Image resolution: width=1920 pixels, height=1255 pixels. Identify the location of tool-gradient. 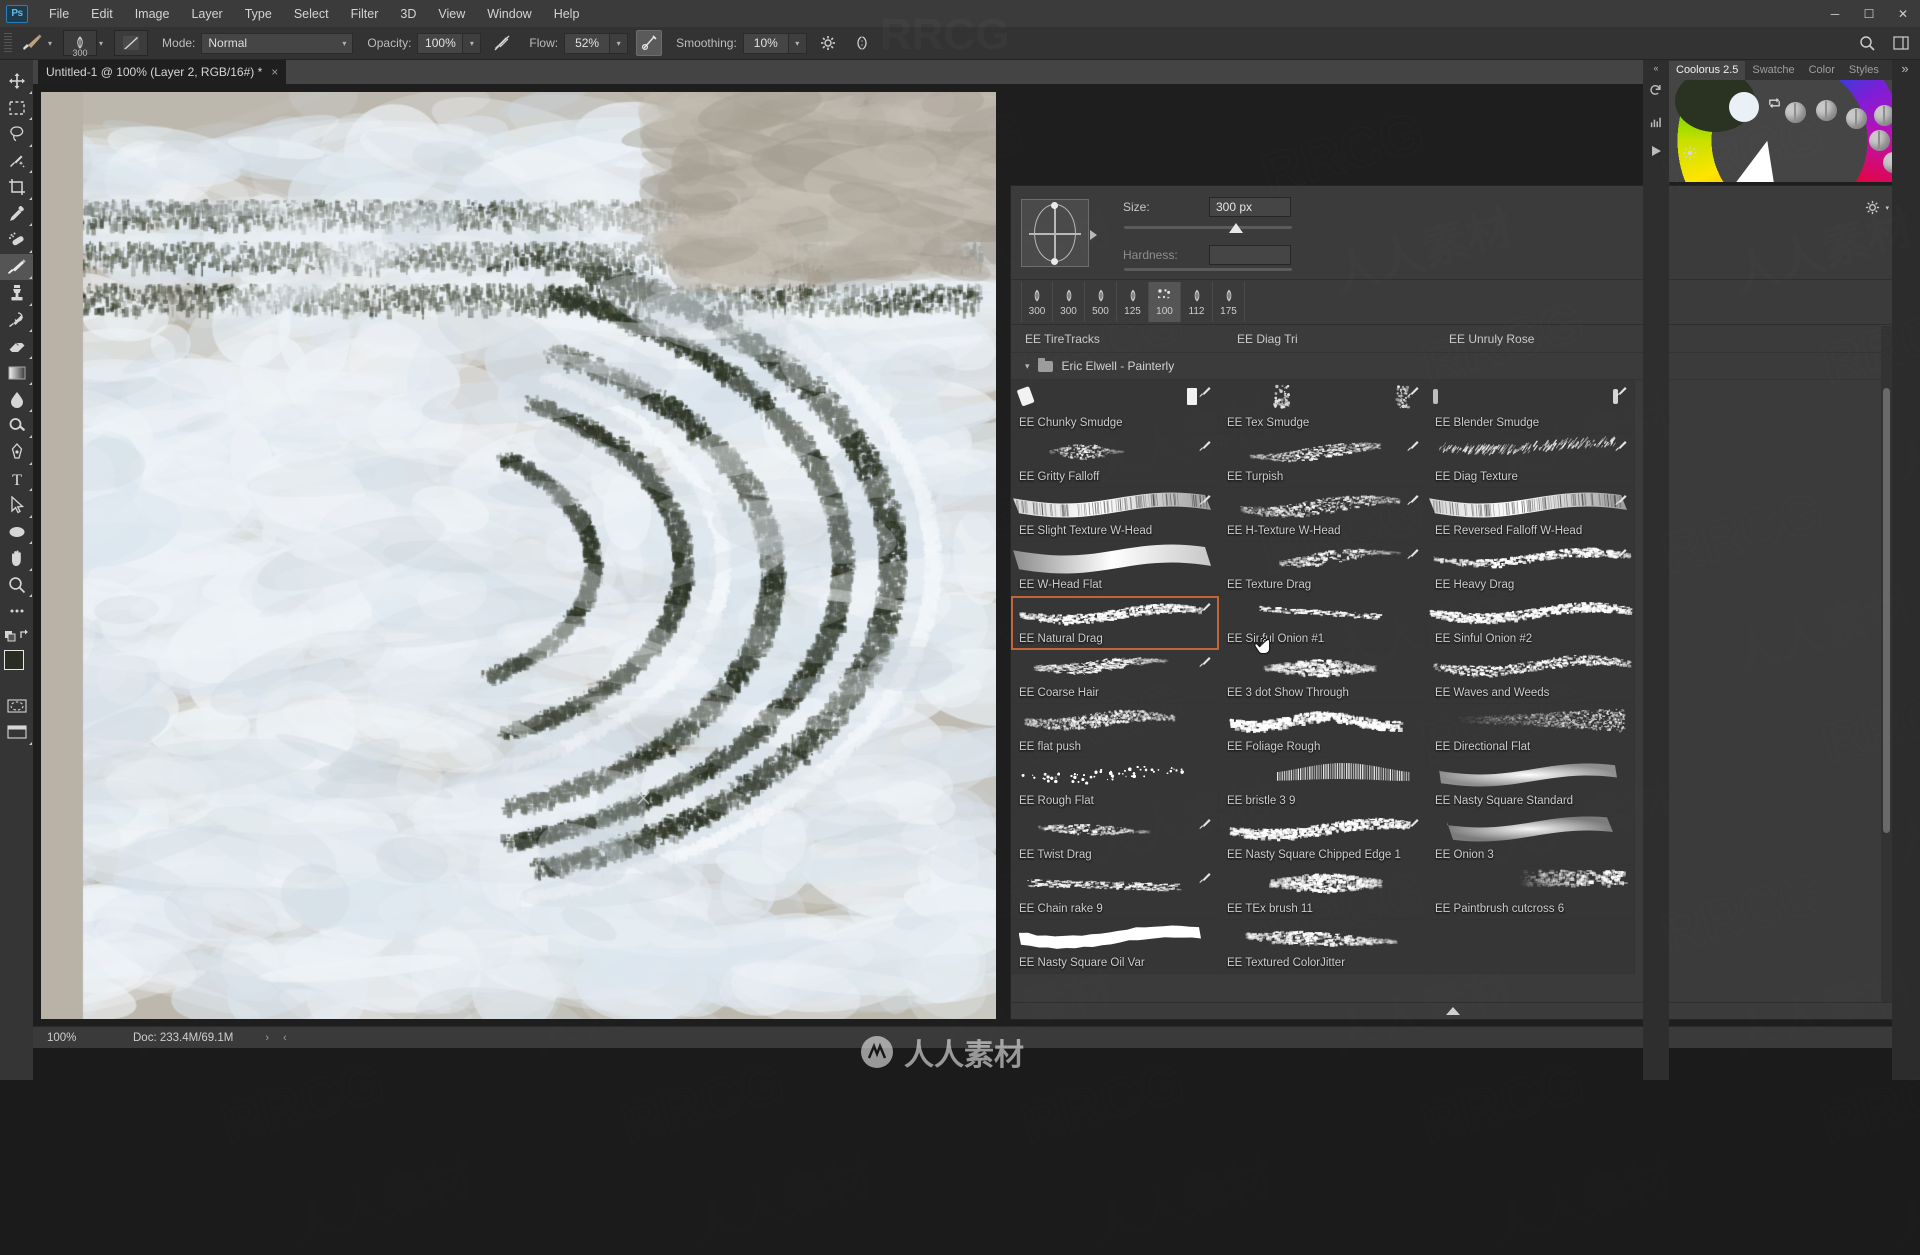
(16, 373).